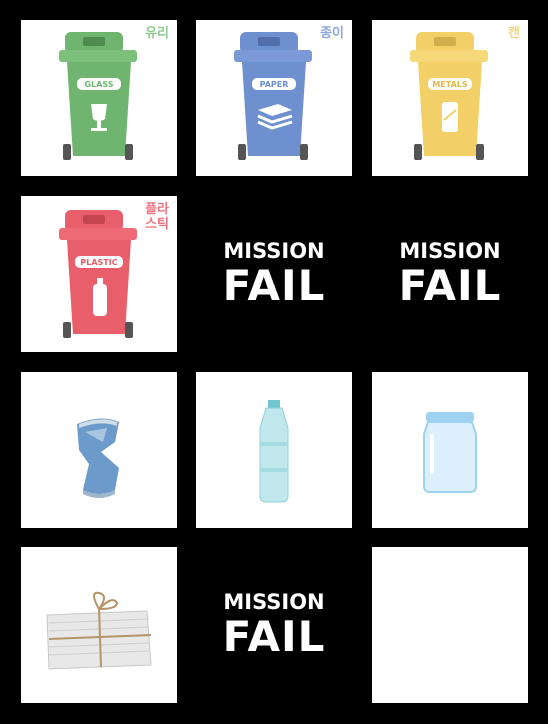 The image size is (548, 724). I want to click on bin-card-plastic: 플라 스틱 PLASTIC, so click(99, 274).